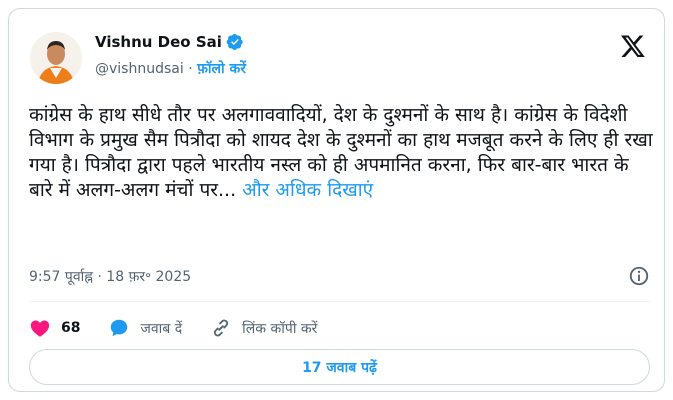  I want to click on reply-bubble-icon, so click(119, 328).